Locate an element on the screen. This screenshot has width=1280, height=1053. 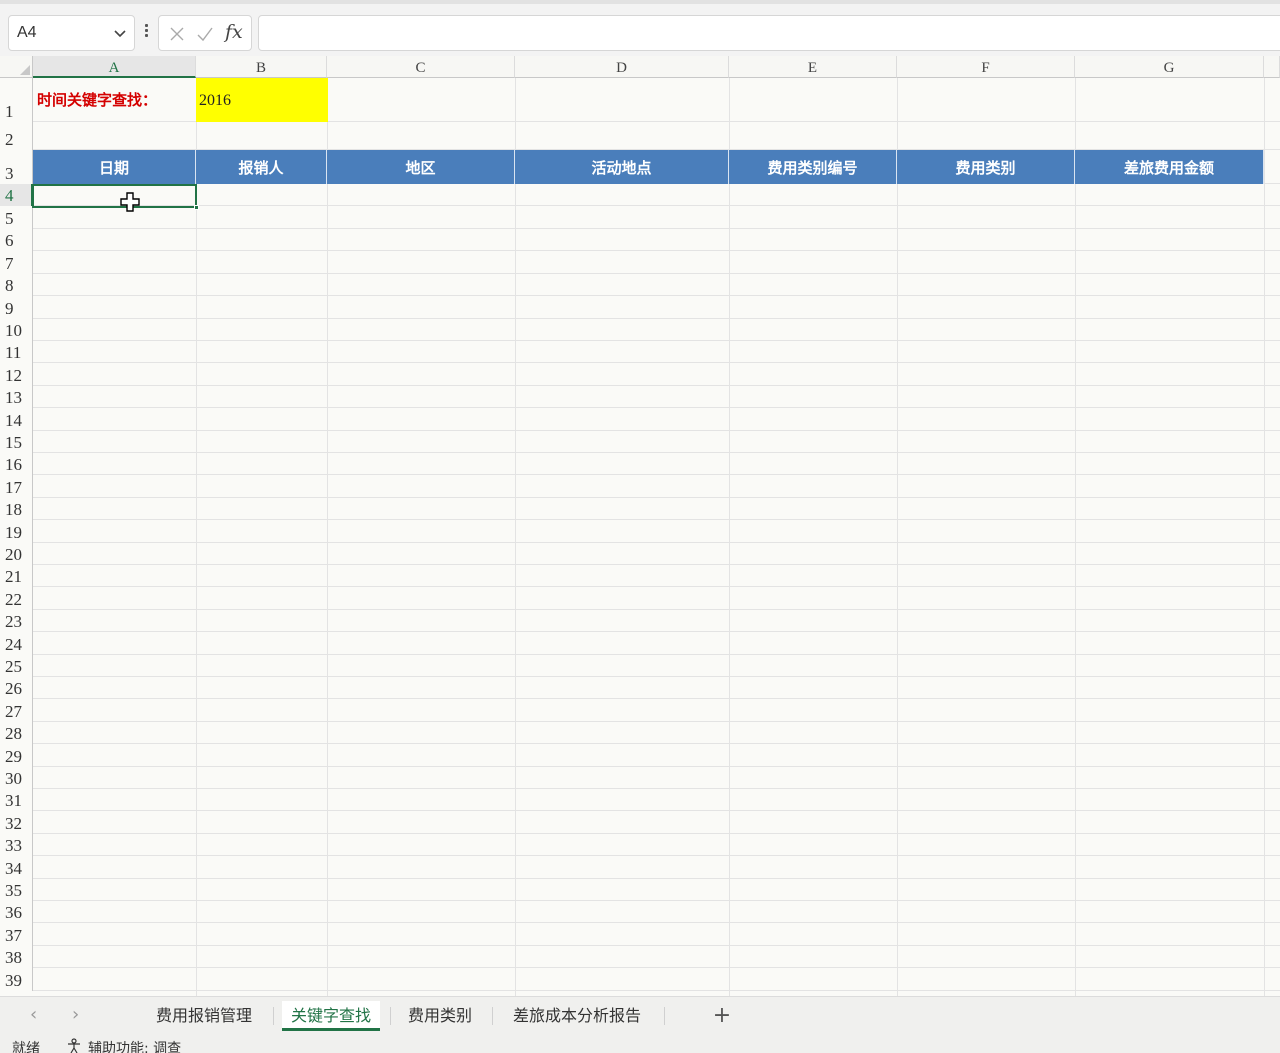
row-header-16: 16 is located at coordinates (16, 464).